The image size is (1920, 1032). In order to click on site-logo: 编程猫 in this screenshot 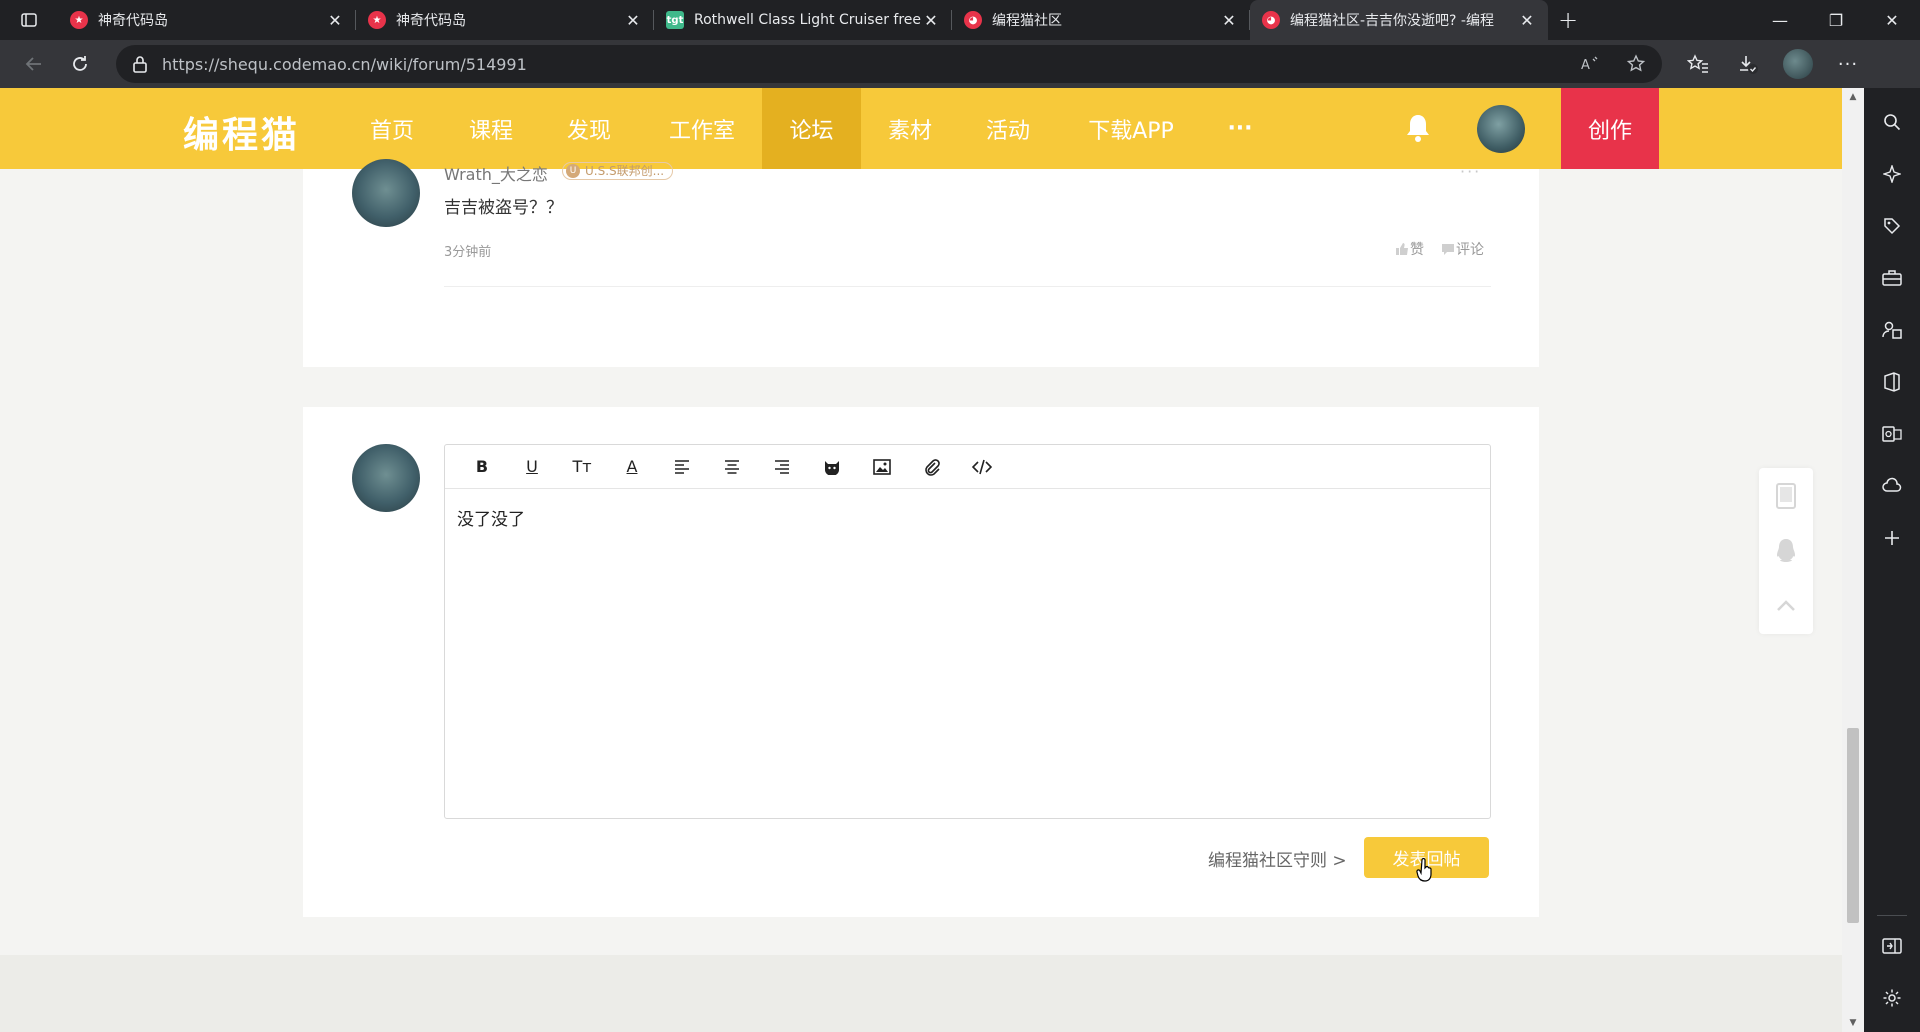, I will do `click(241, 132)`.